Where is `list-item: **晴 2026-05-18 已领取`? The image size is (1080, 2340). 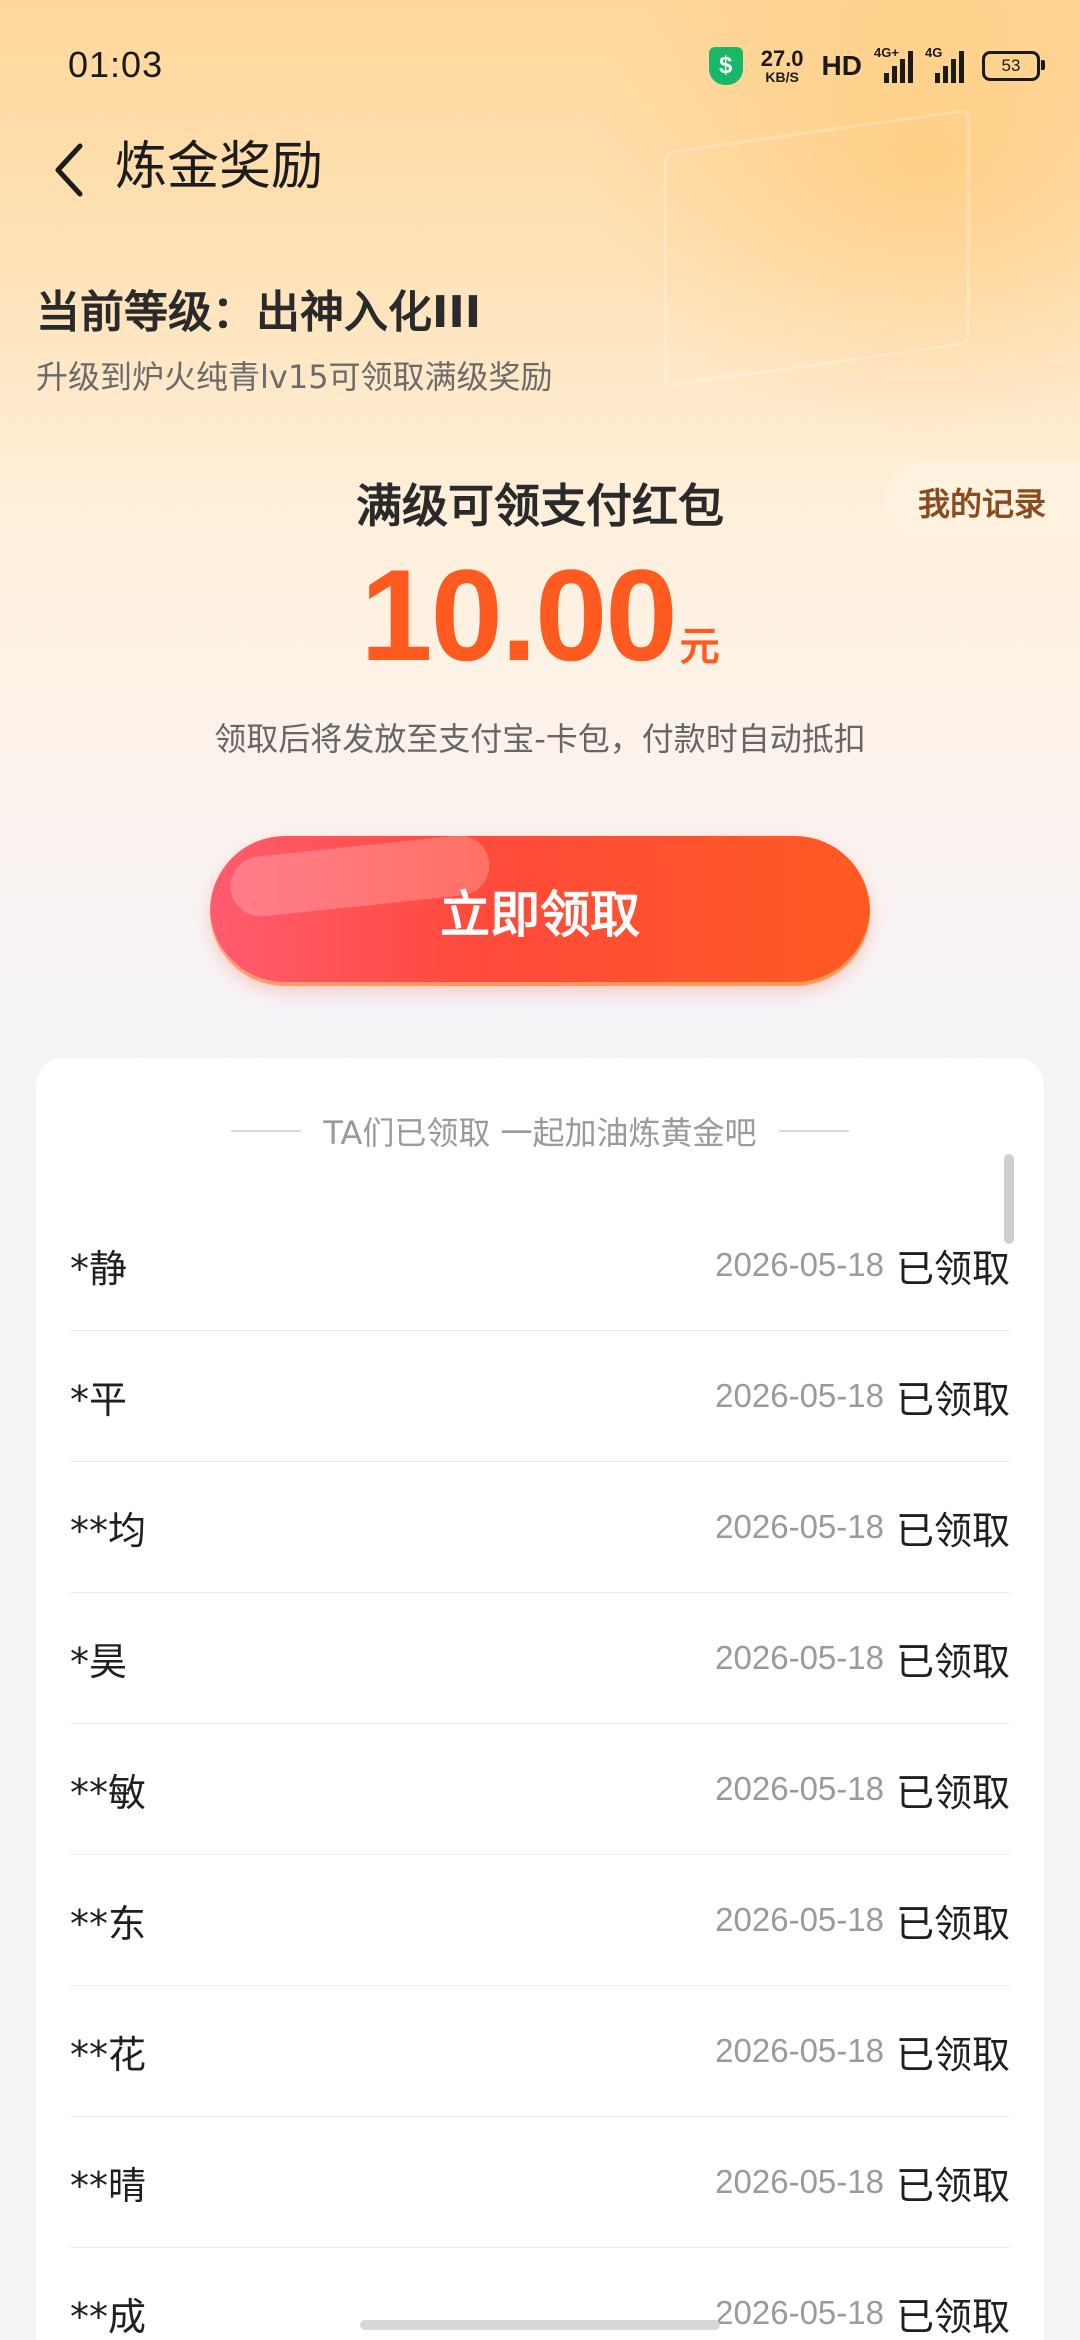
list-item: **晴 2026-05-18 已领取 is located at coordinates (540, 2182).